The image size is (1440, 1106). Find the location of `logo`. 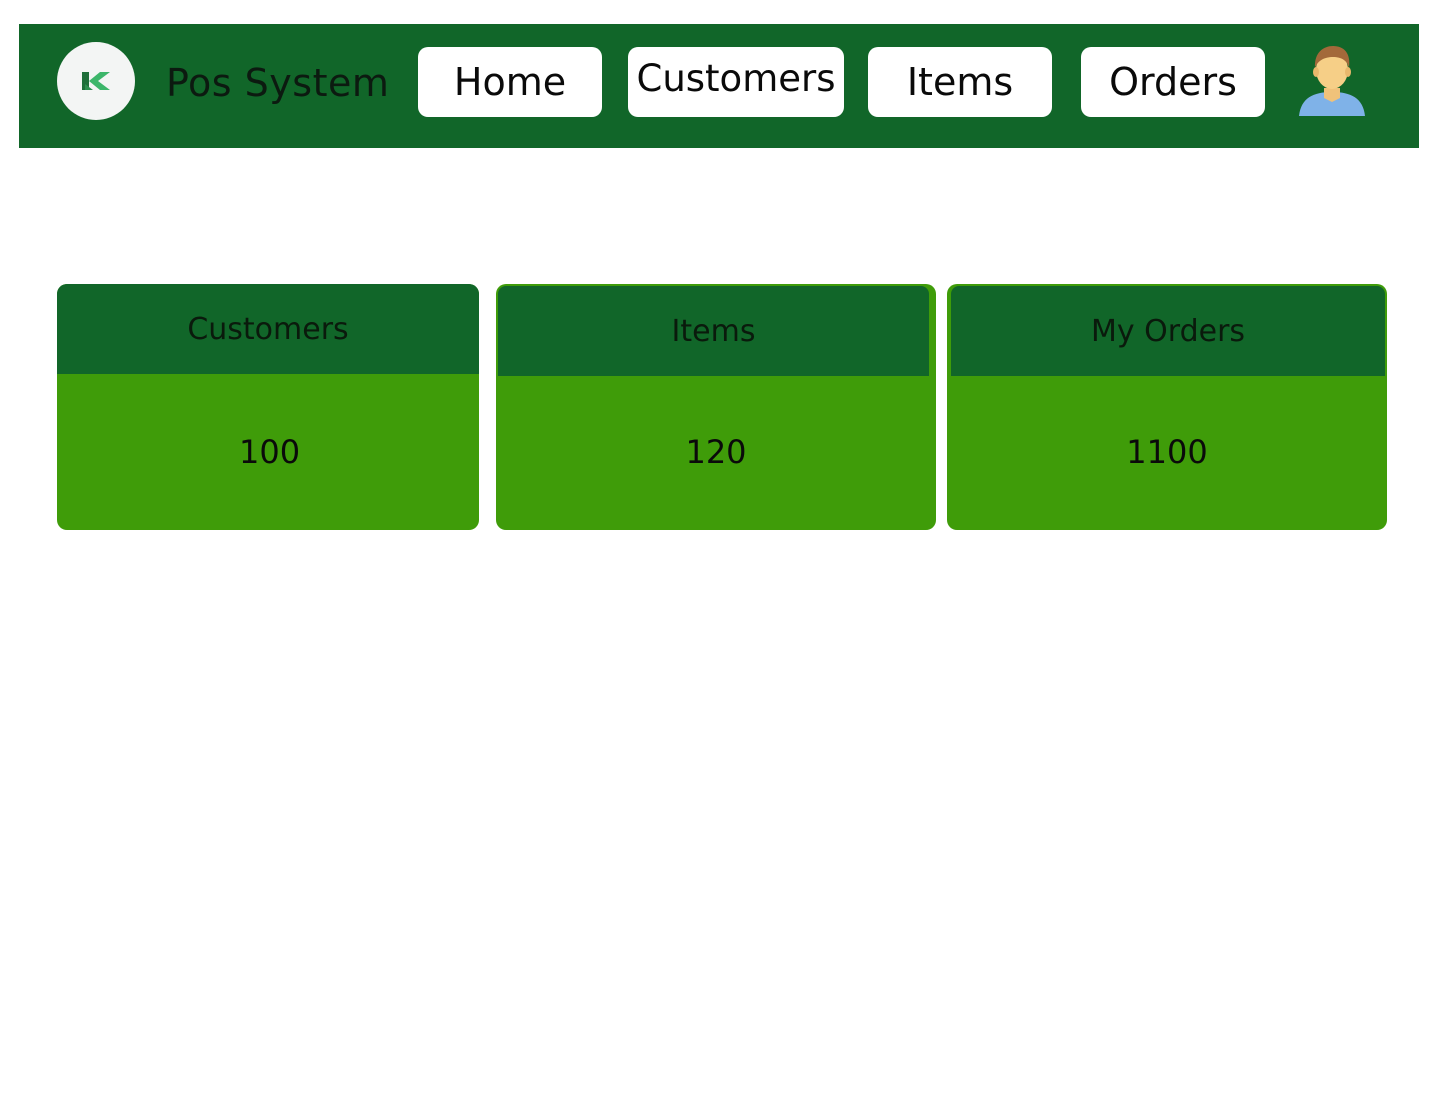

logo is located at coordinates (96, 81).